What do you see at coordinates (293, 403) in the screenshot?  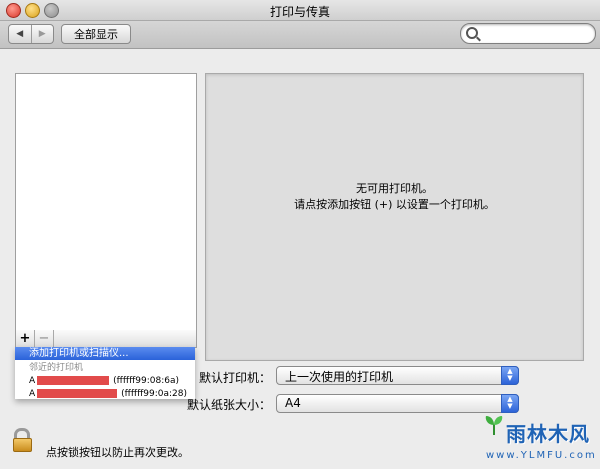 I see `default-paper-size-value: A4` at bounding box center [293, 403].